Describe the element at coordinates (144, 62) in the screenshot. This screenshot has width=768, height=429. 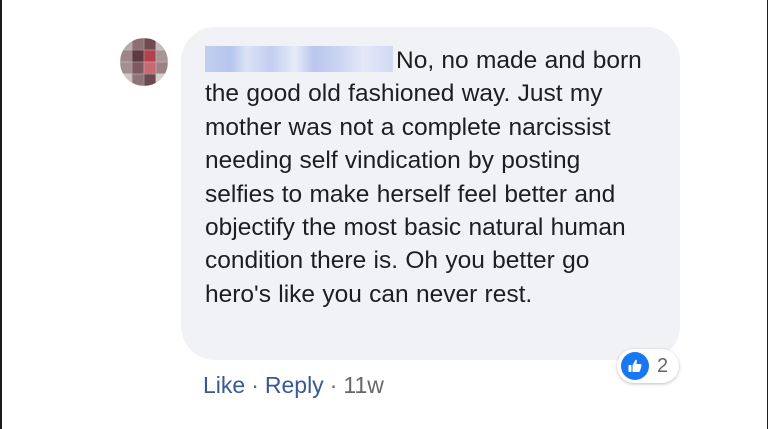
I see `avatar` at that location.